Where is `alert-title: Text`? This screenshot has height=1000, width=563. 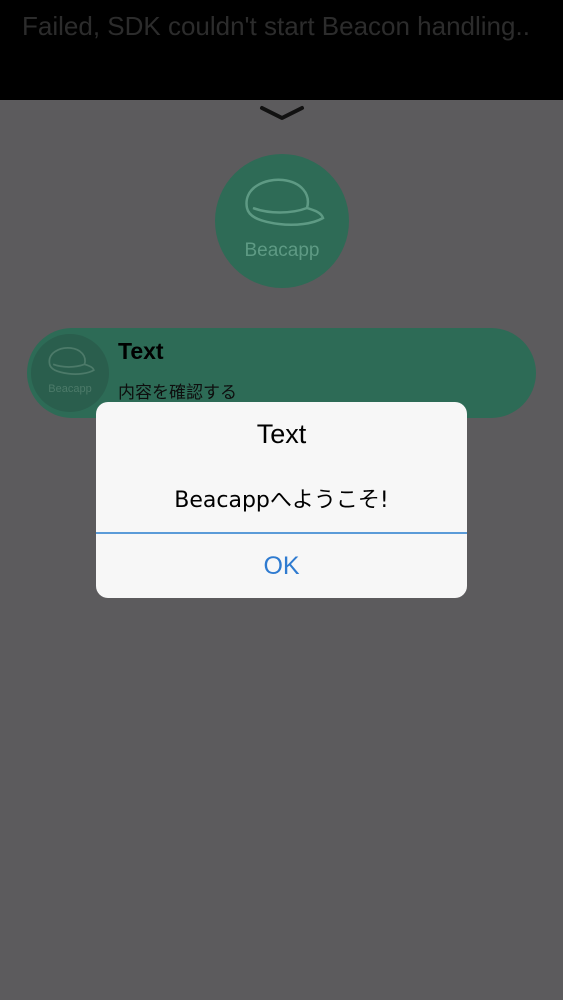
alert-title: Text is located at coordinates (281, 434).